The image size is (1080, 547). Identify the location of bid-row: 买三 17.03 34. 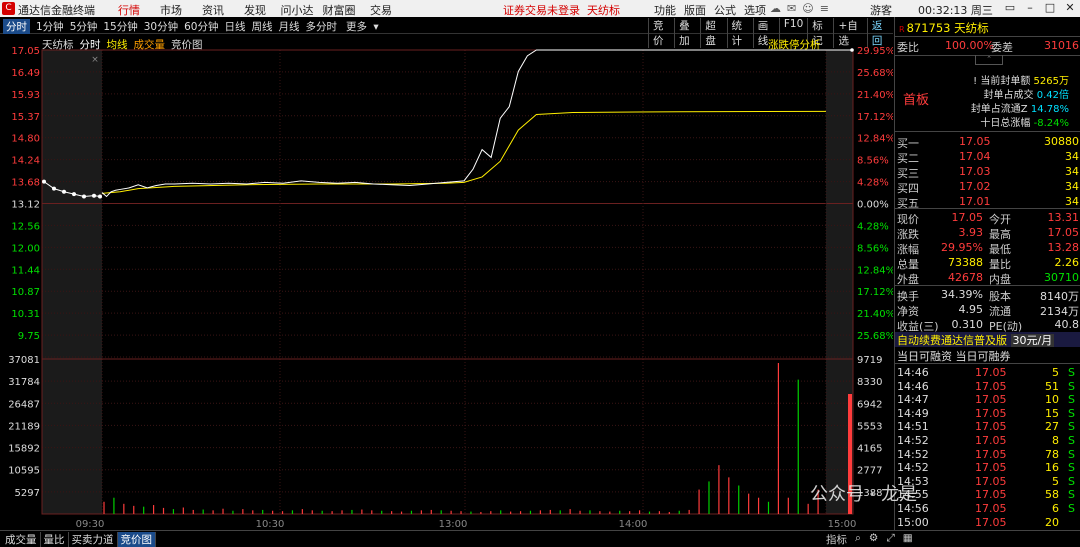
(988, 172).